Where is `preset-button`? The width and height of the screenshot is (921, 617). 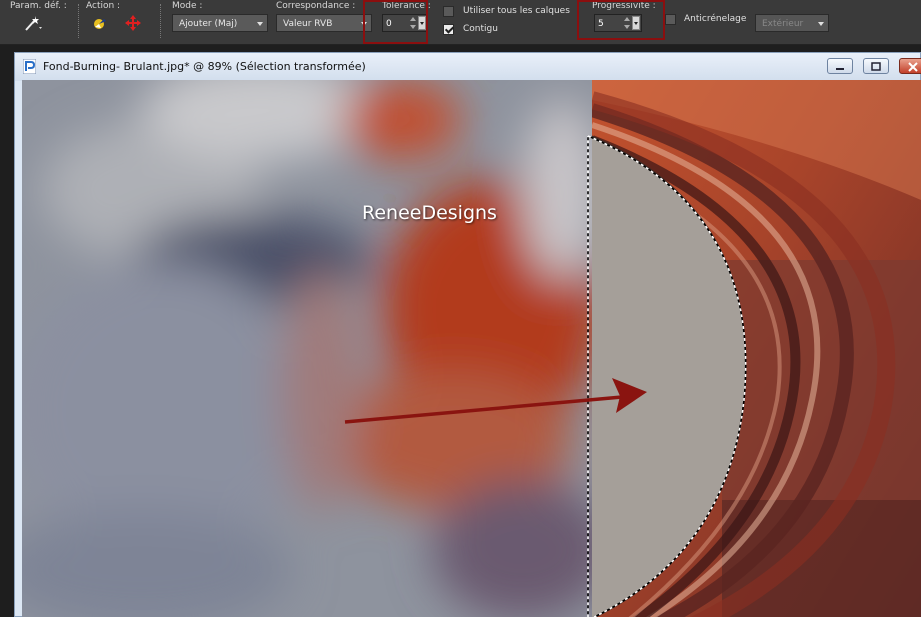 preset-button is located at coordinates (34, 24).